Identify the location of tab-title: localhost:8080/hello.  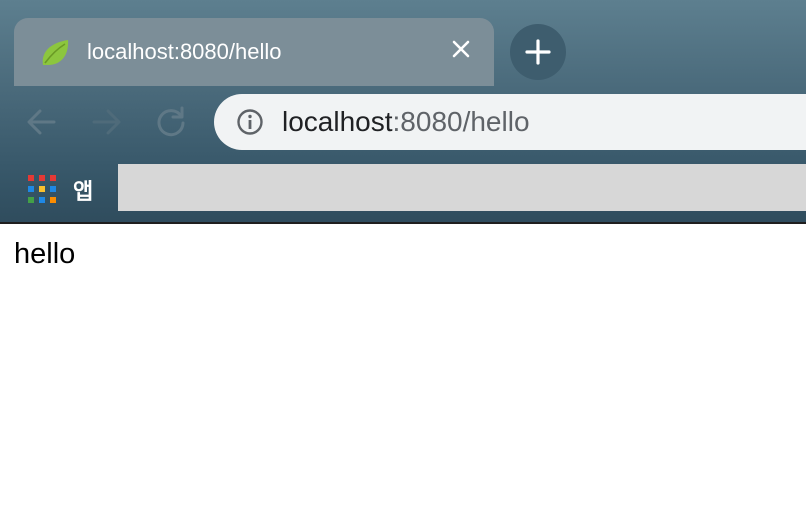
(184, 51).